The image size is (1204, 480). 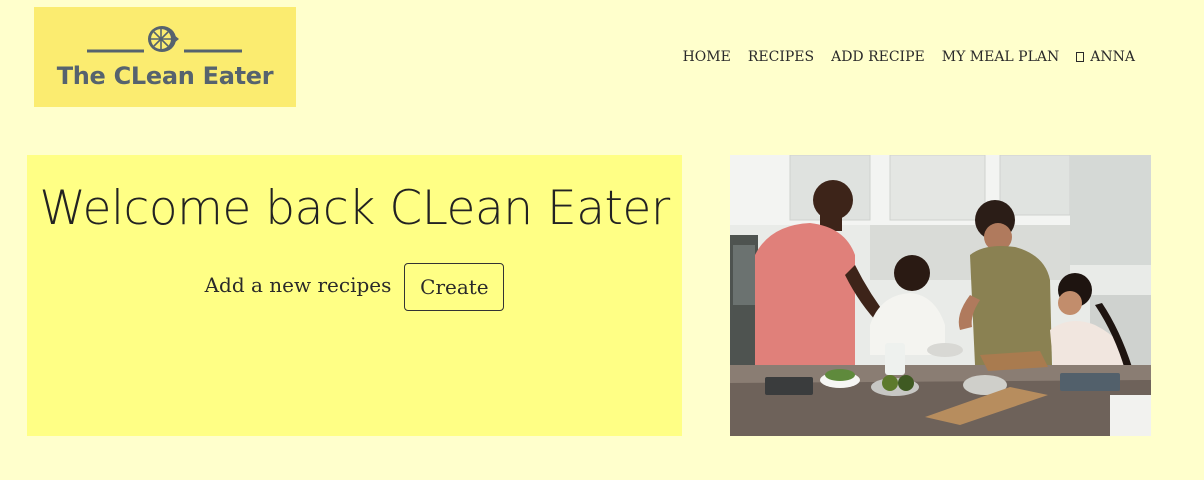 I want to click on nav-user-menu: ANNA, so click(x=1105, y=57).